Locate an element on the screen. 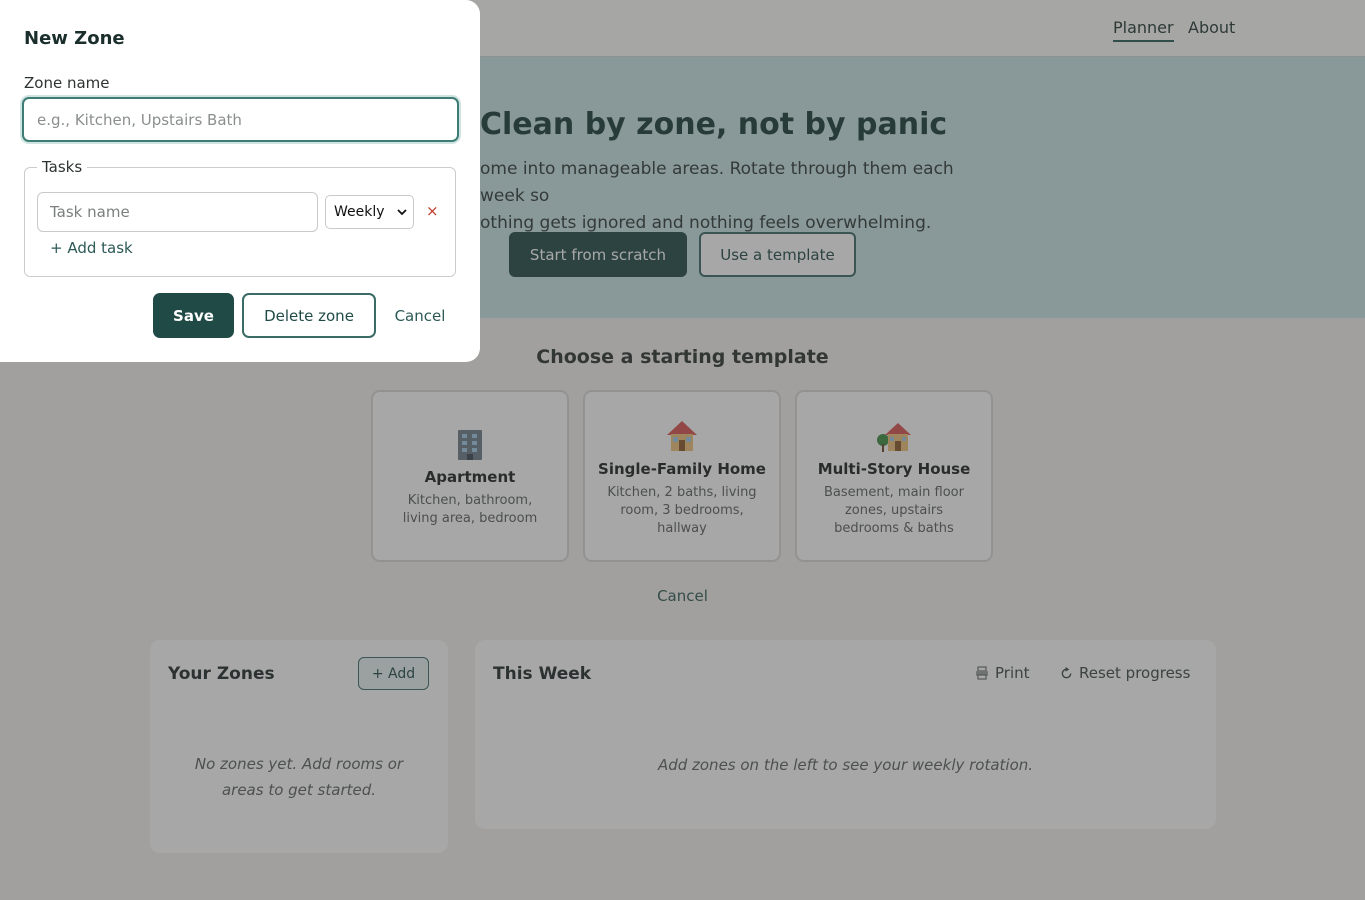 The width and height of the screenshot is (1365, 900). frequency-select: Weekly is located at coordinates (369, 212).